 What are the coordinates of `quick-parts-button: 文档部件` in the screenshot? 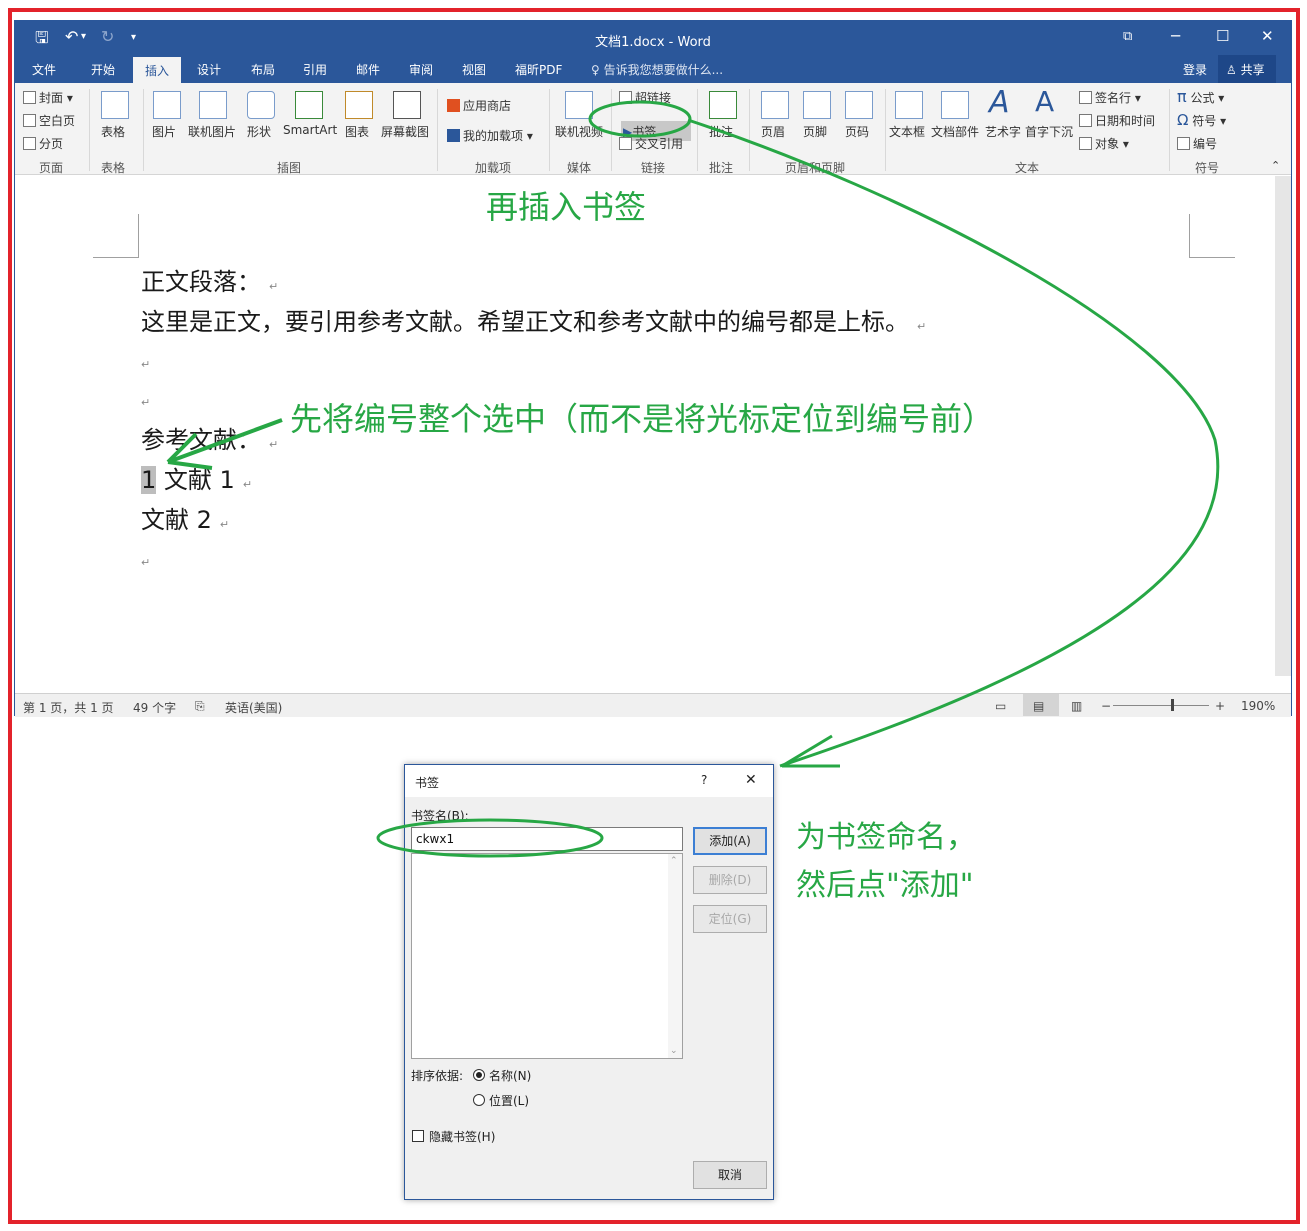 It's located at (955, 131).